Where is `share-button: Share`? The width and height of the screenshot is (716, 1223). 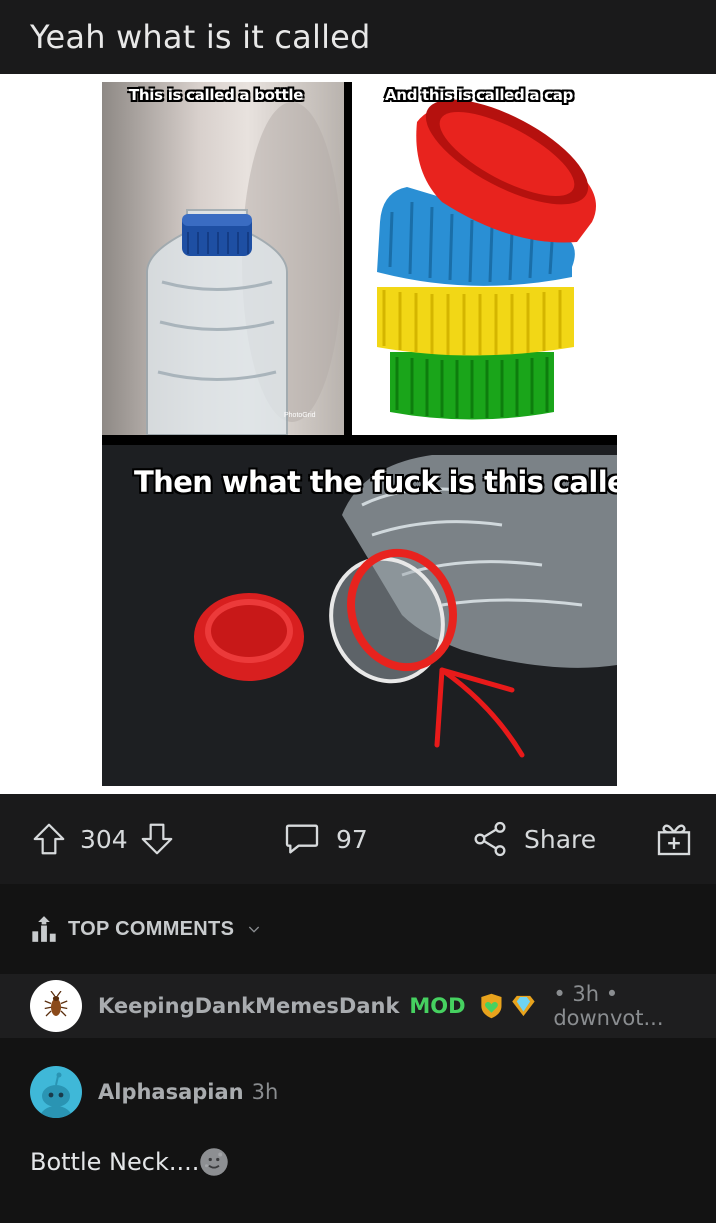
share-button: Share is located at coordinates (533, 839).